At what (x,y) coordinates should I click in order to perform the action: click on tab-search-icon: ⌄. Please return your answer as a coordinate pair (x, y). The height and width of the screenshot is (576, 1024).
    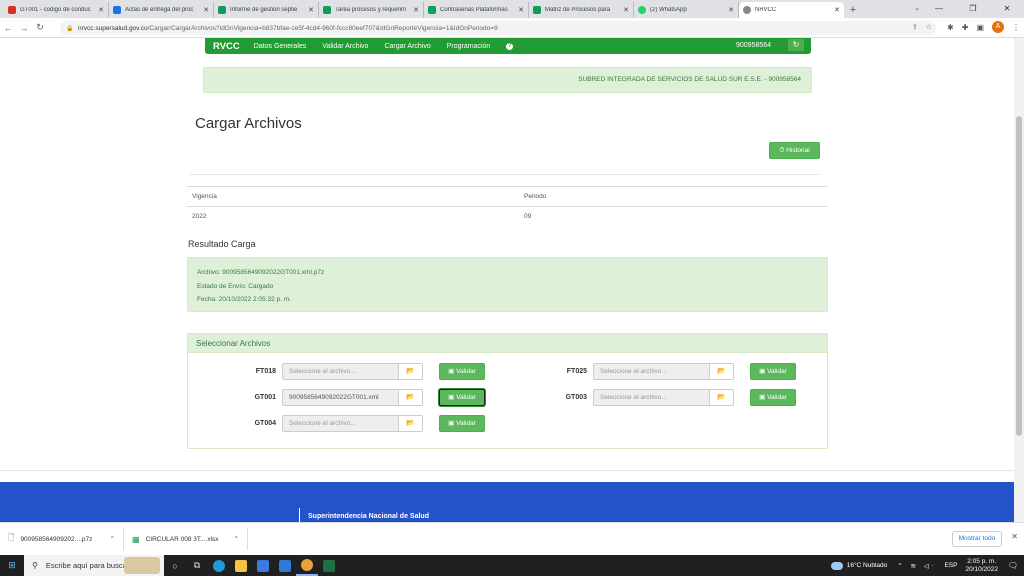
    Looking at the image, I should click on (917, 8).